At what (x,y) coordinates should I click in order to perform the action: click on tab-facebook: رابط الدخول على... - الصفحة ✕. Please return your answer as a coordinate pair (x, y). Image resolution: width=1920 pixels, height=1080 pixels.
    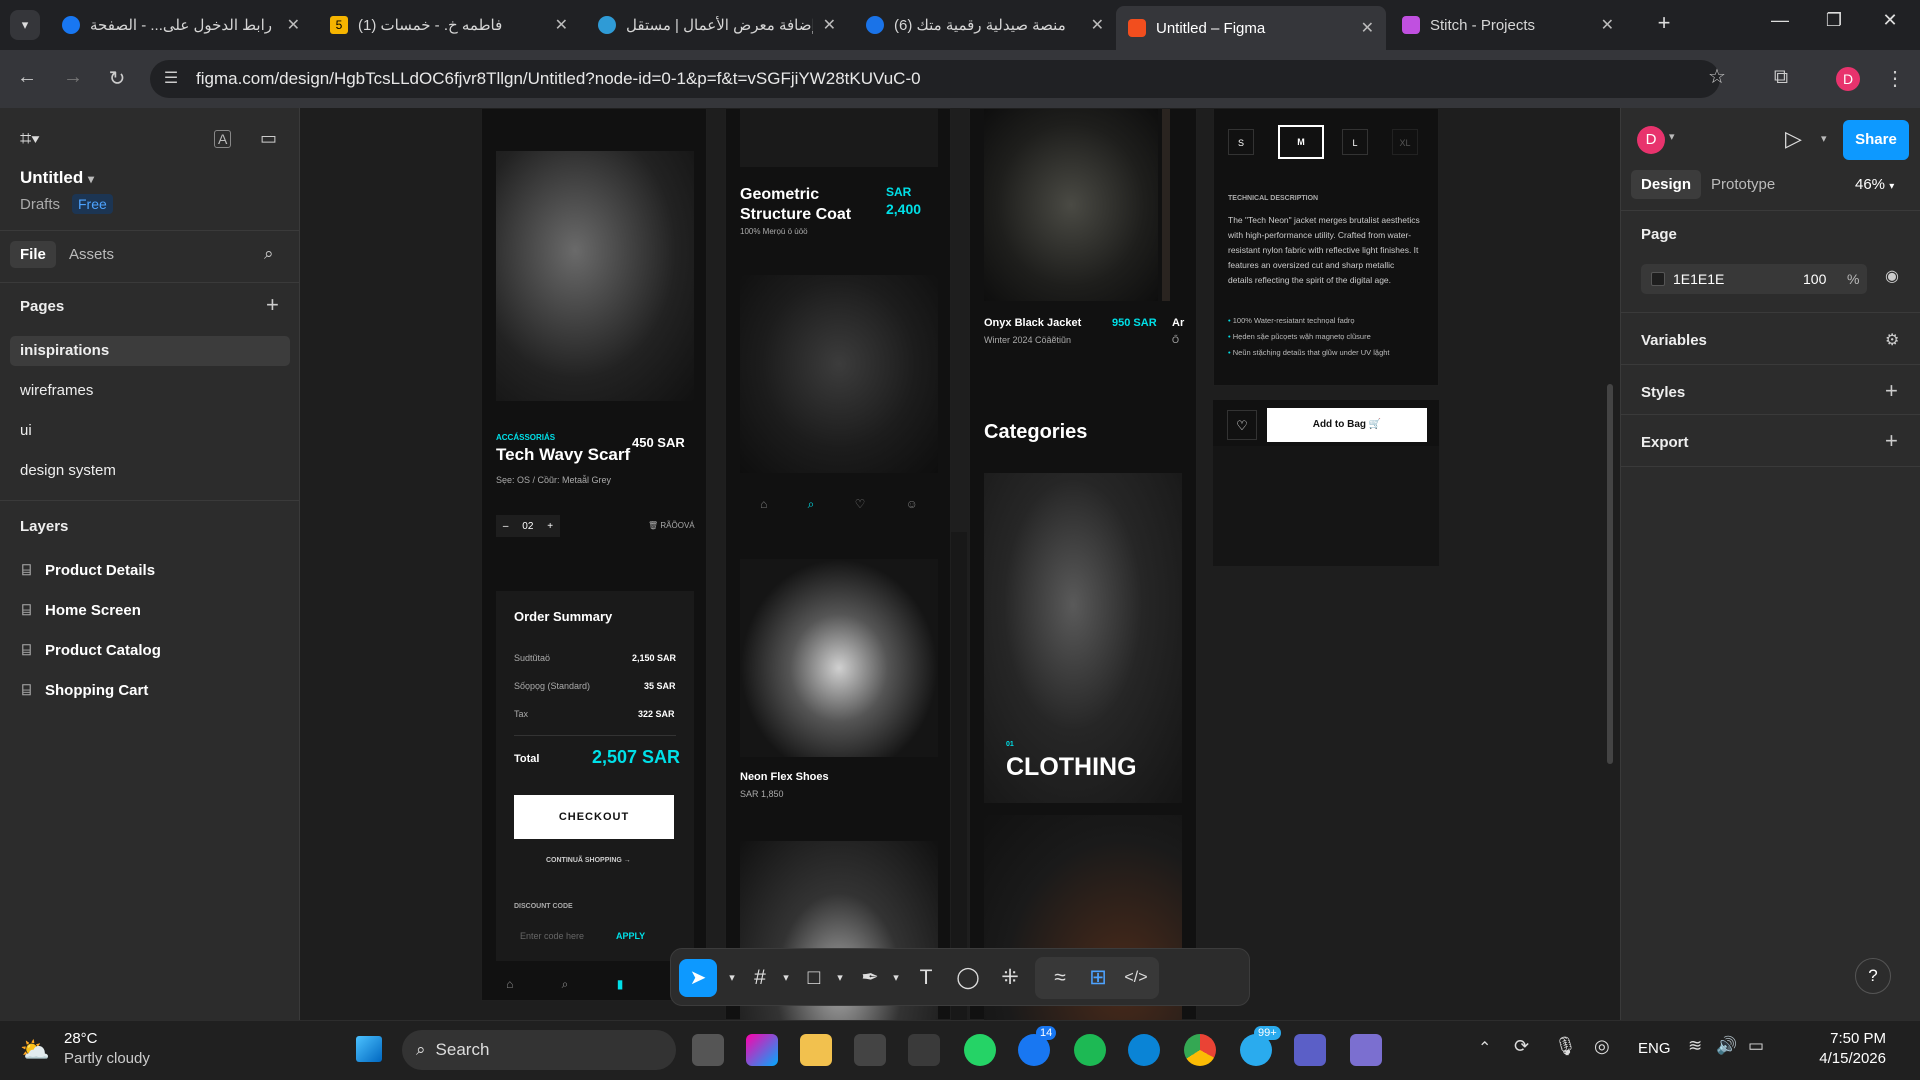
    Looking at the image, I should click on (181, 25).